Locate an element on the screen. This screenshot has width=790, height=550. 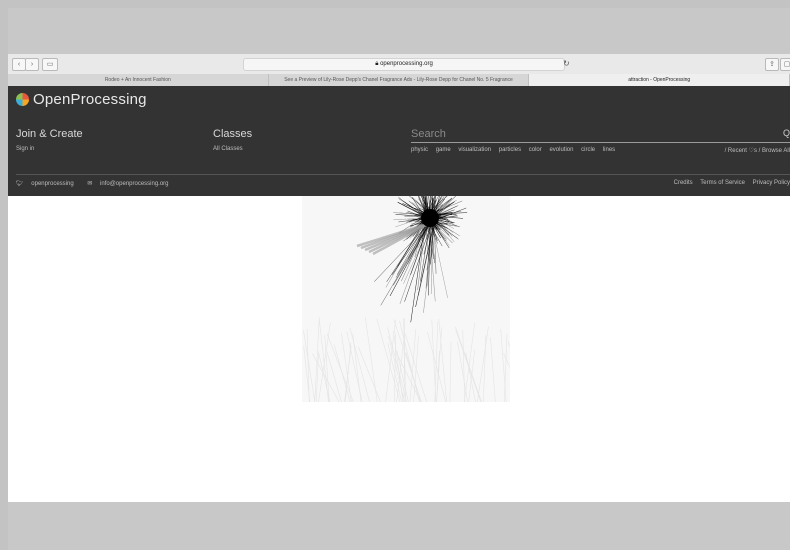
tabs-overview-button: ▢ is located at coordinates (785, 64).